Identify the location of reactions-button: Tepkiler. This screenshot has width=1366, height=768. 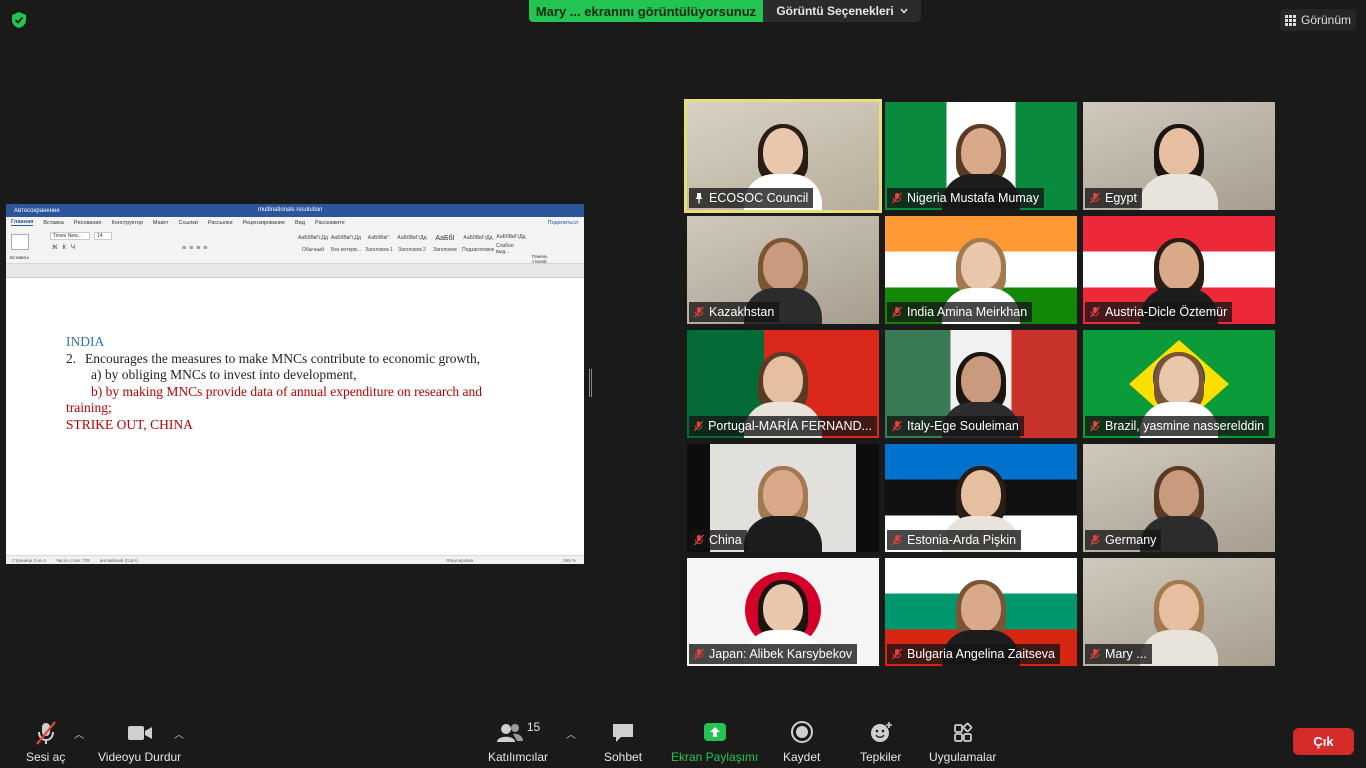
(880, 742).